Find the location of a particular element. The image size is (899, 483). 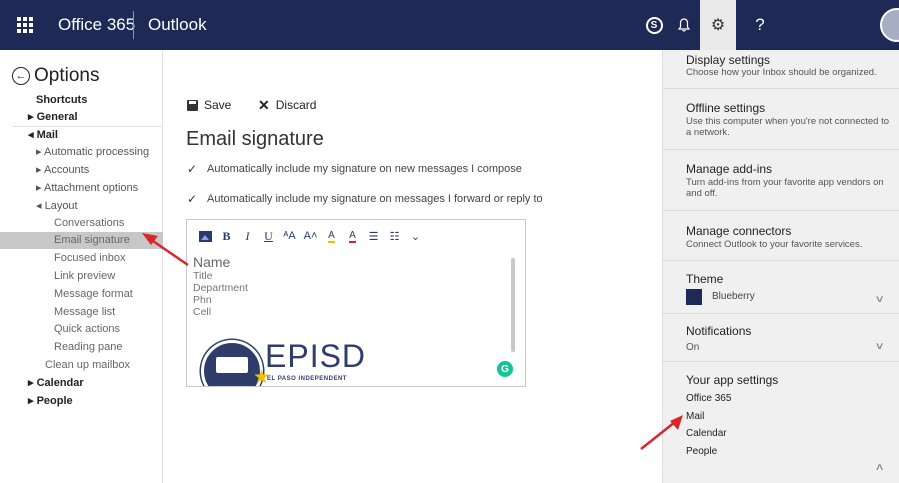

logo-text: EPISD is located at coordinates (316, 356).